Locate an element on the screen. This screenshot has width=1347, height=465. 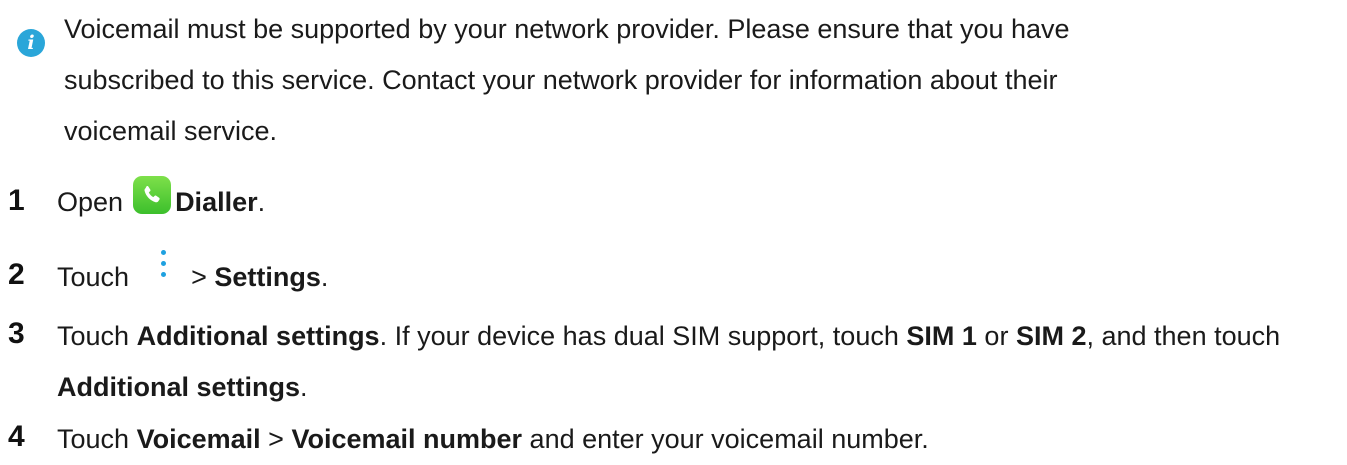
more-options-icon is located at coordinates (164, 267).